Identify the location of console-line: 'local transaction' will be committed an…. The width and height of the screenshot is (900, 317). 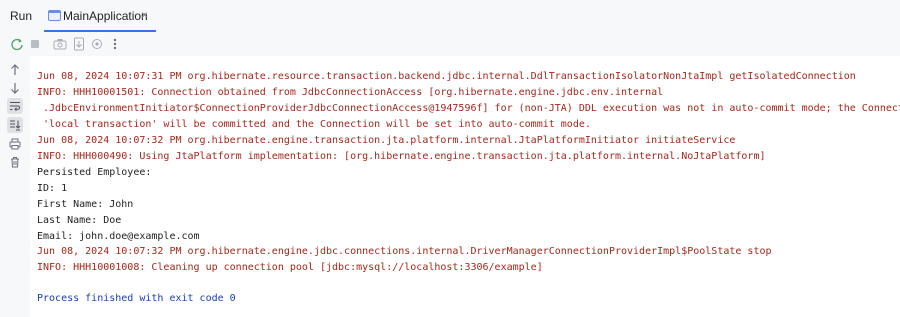
(314, 124).